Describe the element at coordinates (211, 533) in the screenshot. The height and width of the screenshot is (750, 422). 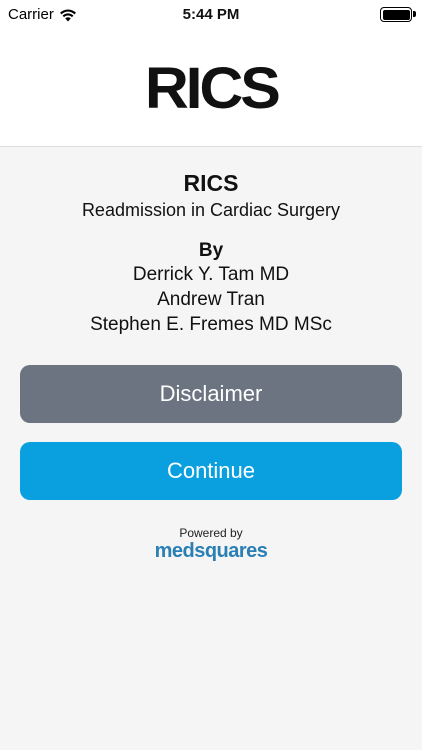
I see `powered-by-label: Powered by` at that location.